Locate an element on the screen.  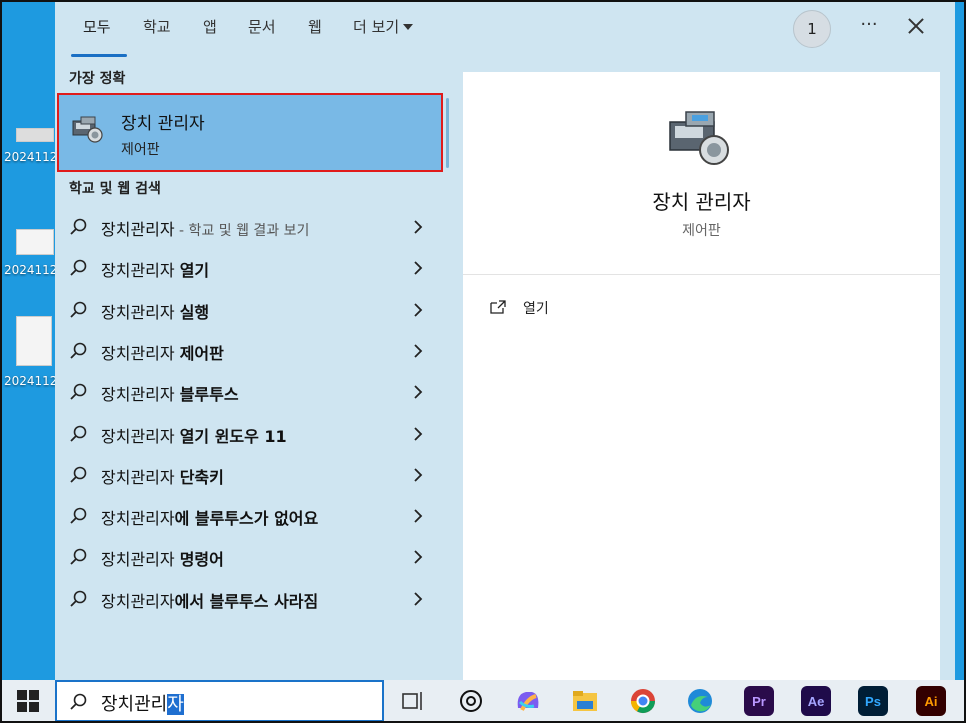
suggestion-hint: - 학교 및 웹 결과 보기 is located at coordinates (242, 231).